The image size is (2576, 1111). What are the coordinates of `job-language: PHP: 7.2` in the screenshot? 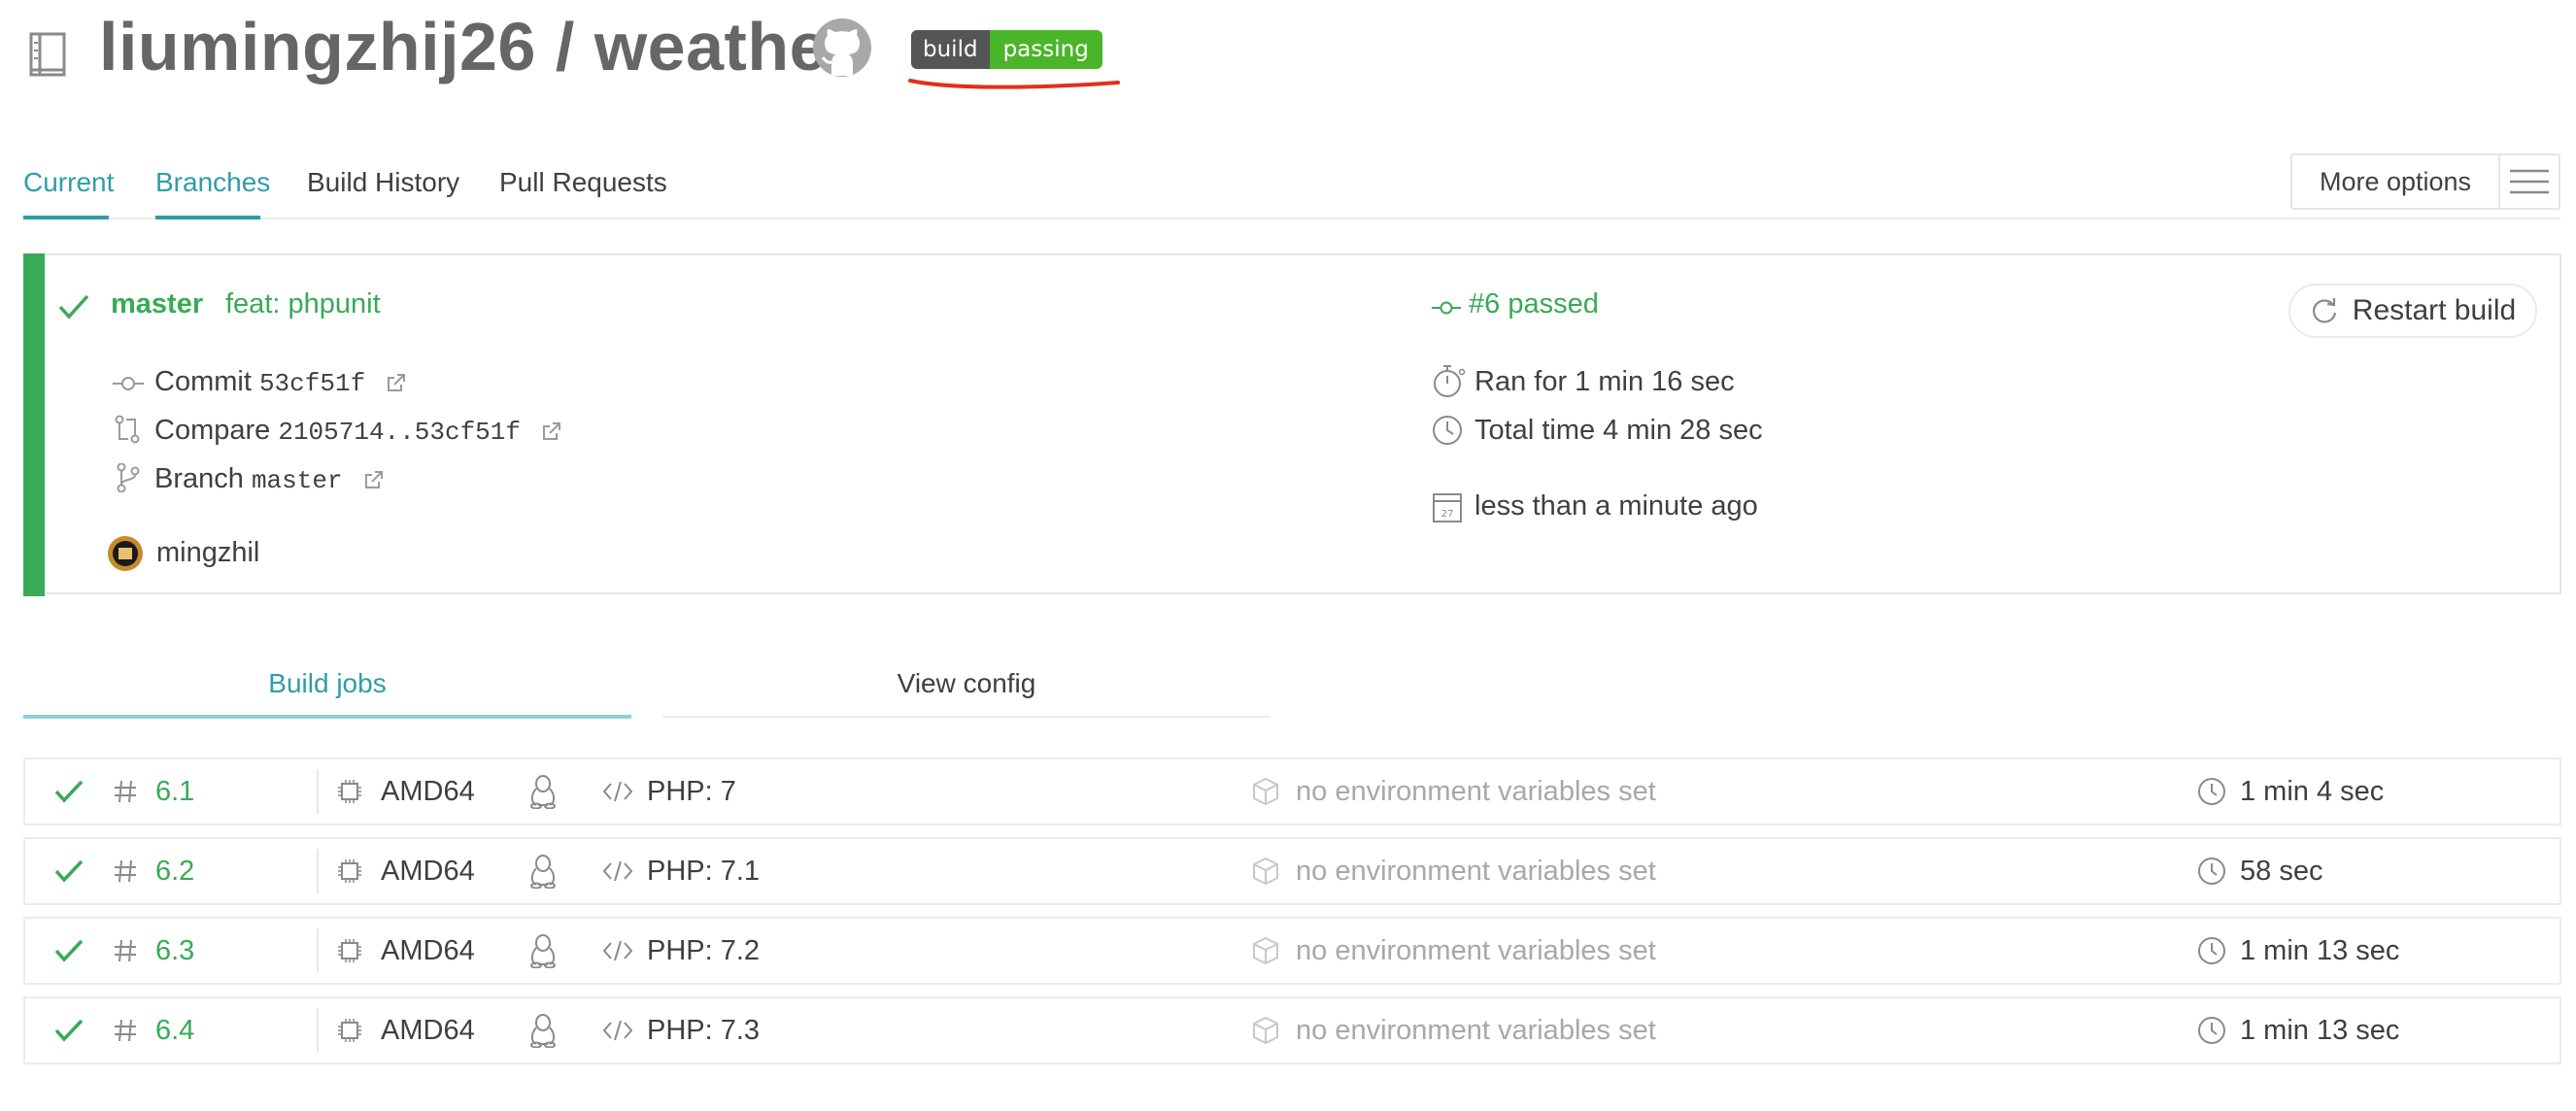 It's located at (704, 950).